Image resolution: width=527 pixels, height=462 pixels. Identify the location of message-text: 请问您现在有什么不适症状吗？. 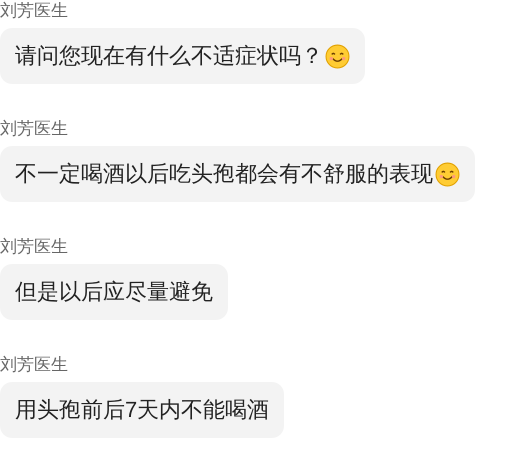
(169, 56).